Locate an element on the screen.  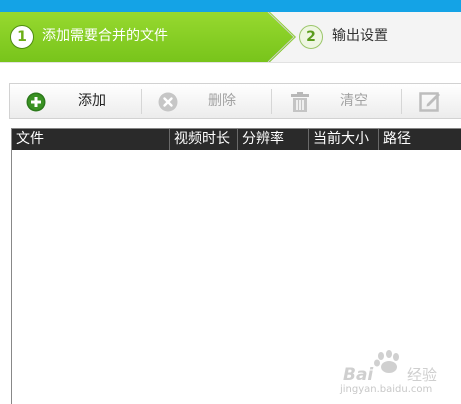
step-2-number: 2 is located at coordinates (311, 37).